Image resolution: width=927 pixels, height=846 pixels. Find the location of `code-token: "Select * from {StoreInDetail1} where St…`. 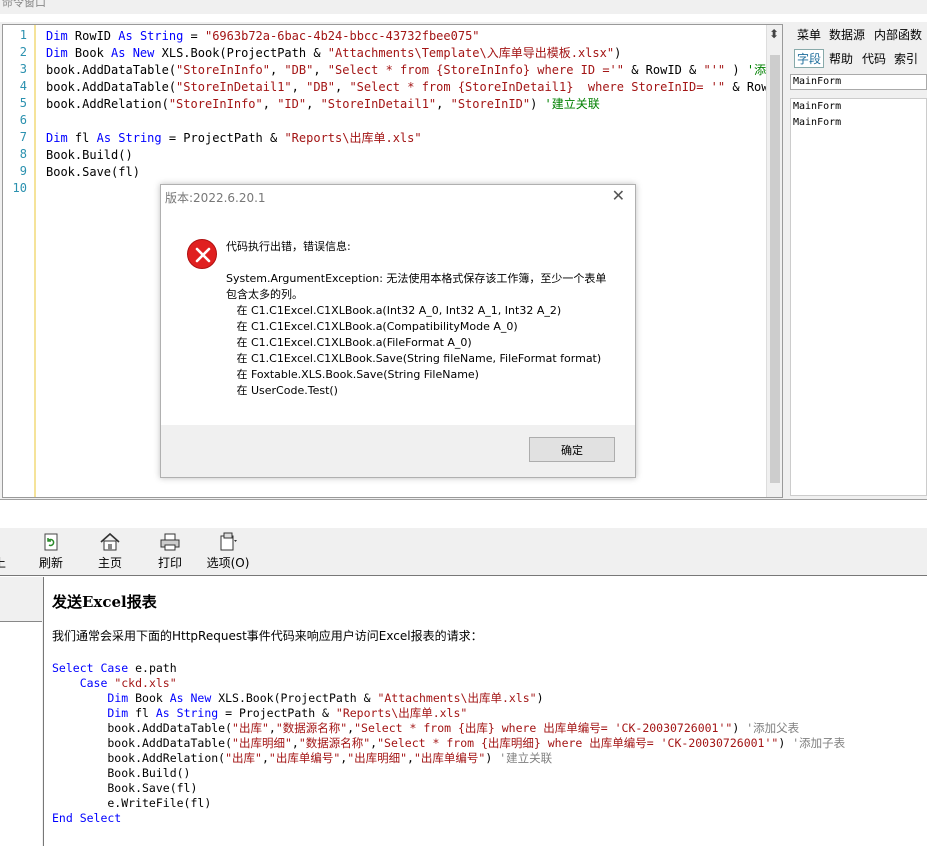

code-token: "Select * from {StoreInDetail1} where St… is located at coordinates (537, 87).